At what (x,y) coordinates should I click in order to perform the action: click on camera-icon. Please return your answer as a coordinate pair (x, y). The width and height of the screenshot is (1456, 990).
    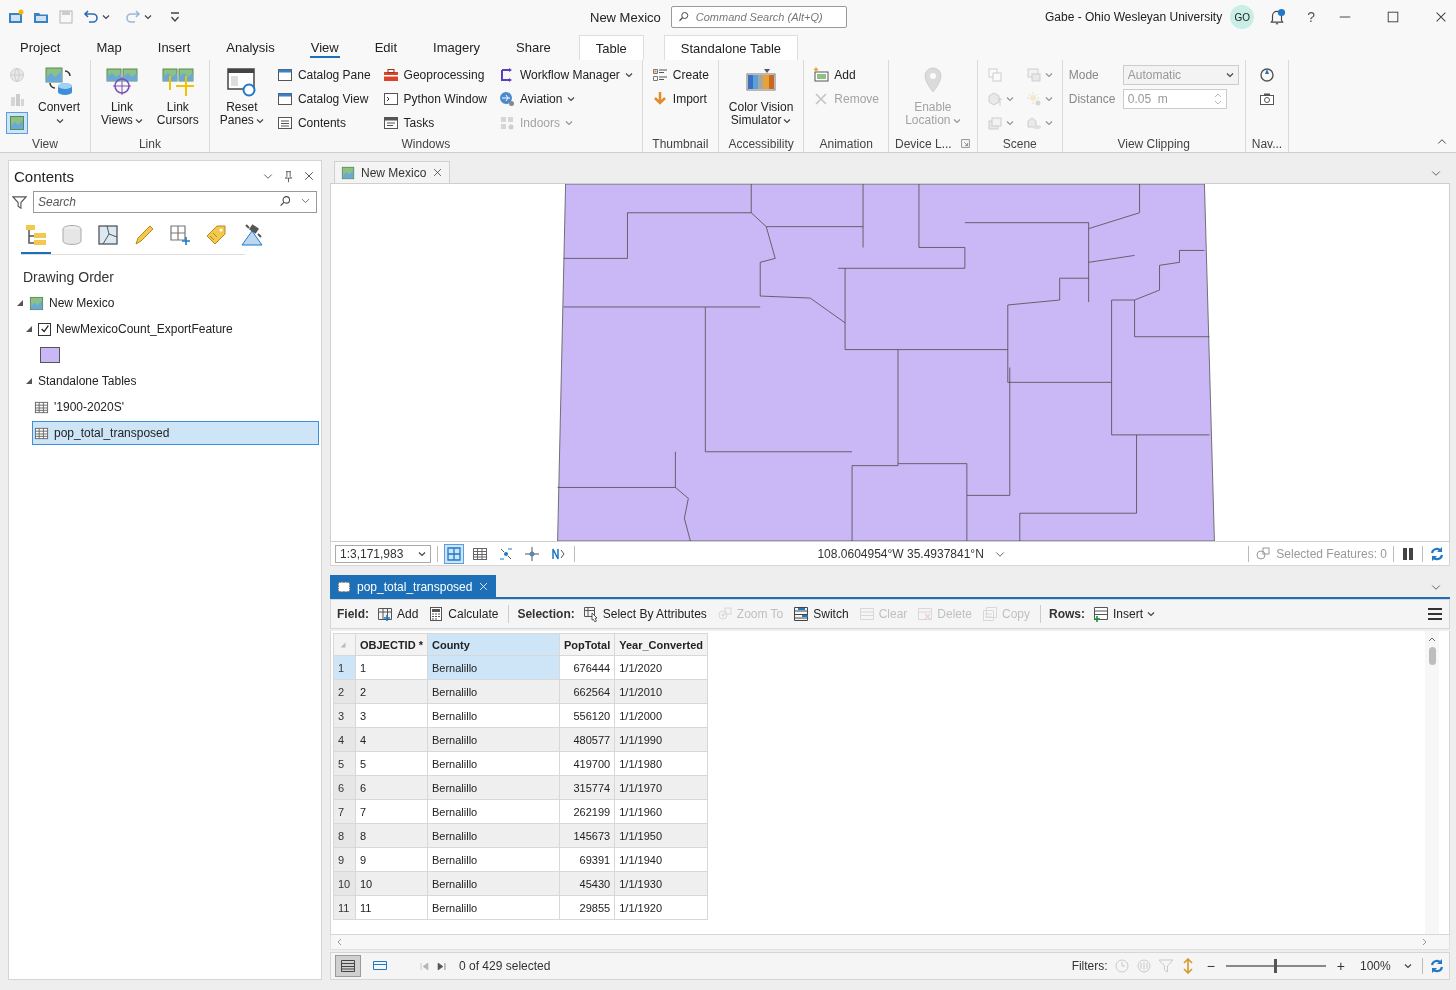
    Looking at the image, I should click on (1266, 99).